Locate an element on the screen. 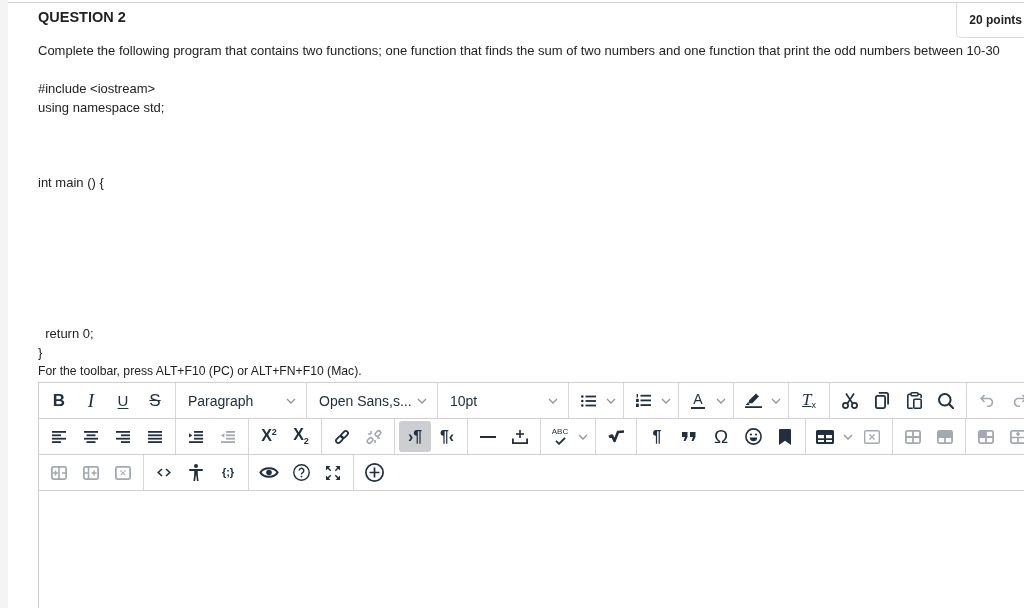 Image resolution: width=1024 pixels, height=608 pixels. table-shaded-row-icon is located at coordinates (945, 436).